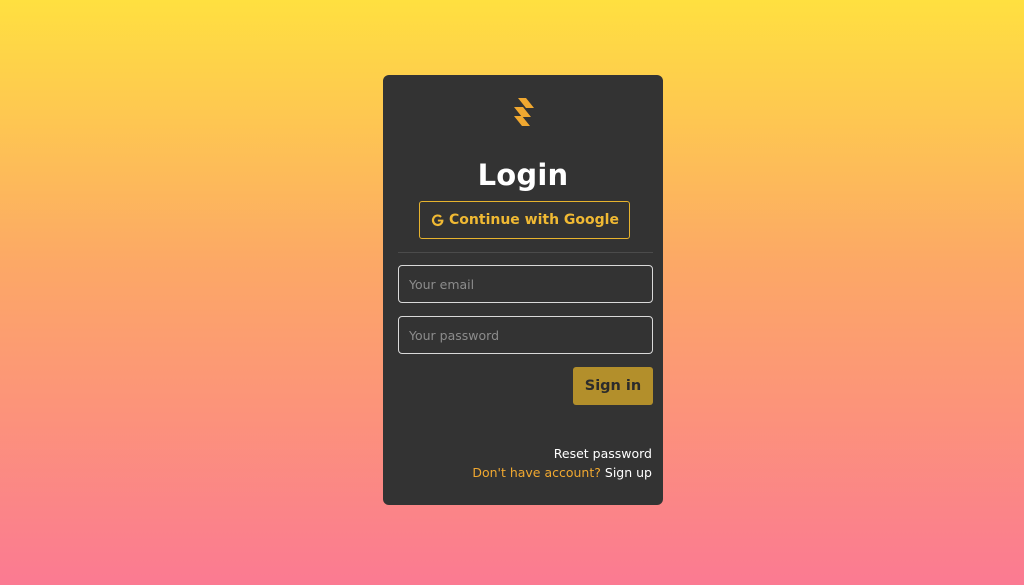 This screenshot has height=585, width=1024. What do you see at coordinates (523, 175) in the screenshot?
I see `page-title: Login` at bounding box center [523, 175].